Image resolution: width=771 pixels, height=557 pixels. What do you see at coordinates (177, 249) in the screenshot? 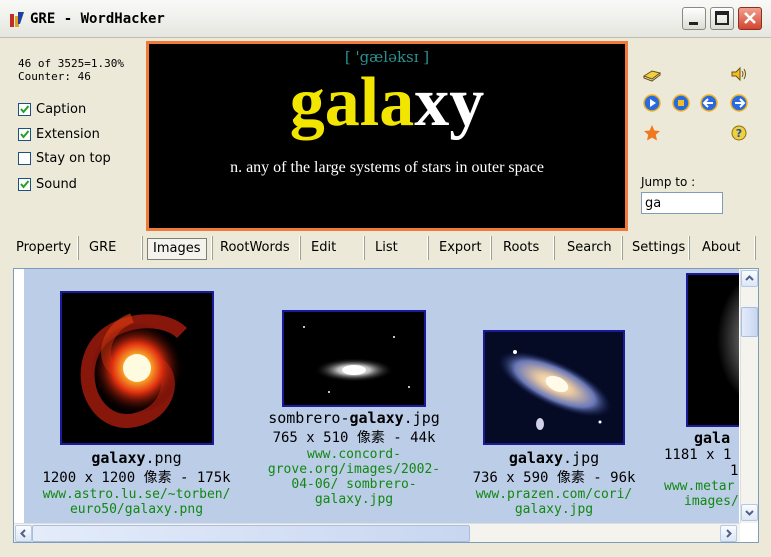
I see `tab-images: Images` at bounding box center [177, 249].